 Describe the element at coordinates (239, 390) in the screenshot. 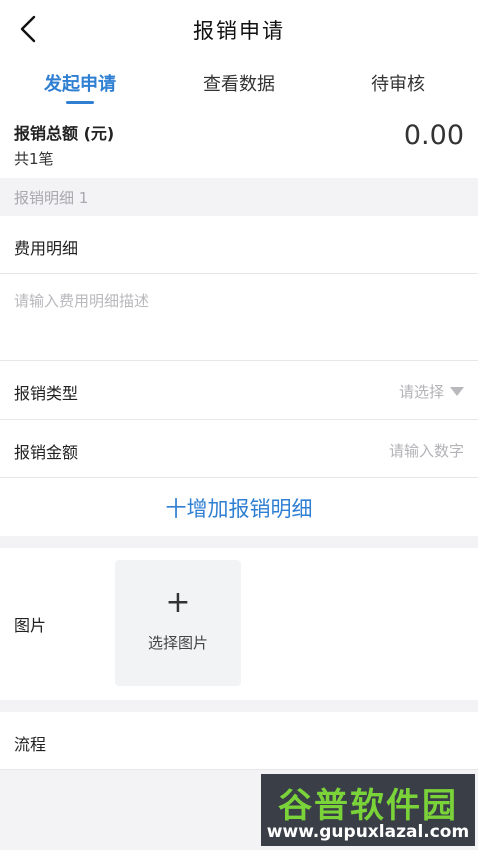

I see `expense-type-select: 报销类型 请选择` at that location.